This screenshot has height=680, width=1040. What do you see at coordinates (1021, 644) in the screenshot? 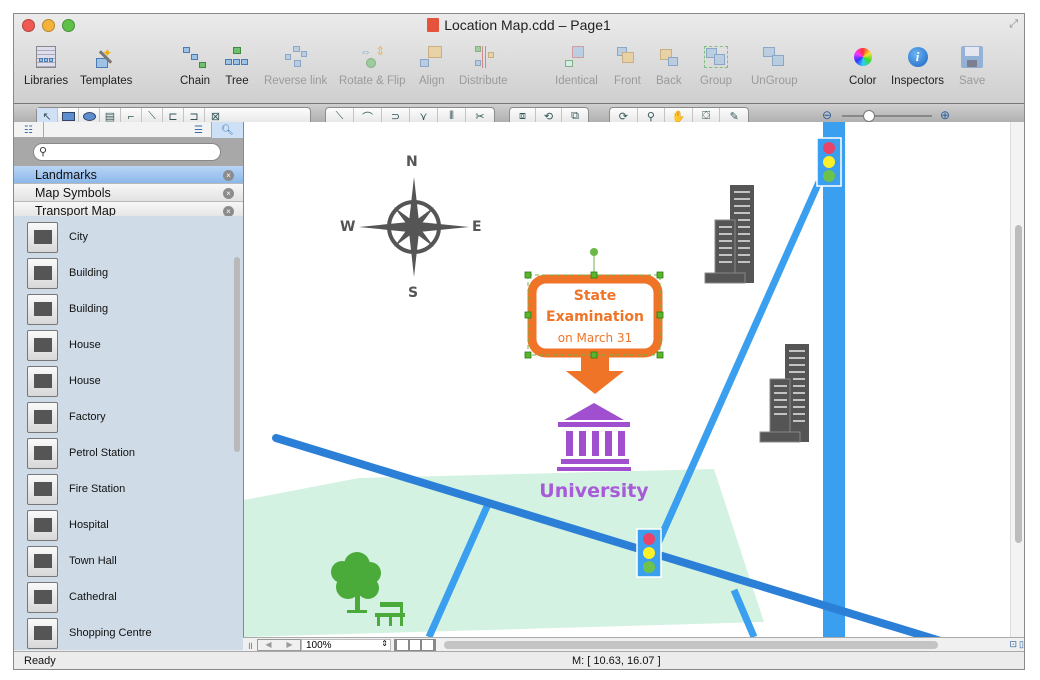
I see `actual-size-icon: ▯` at bounding box center [1021, 644].